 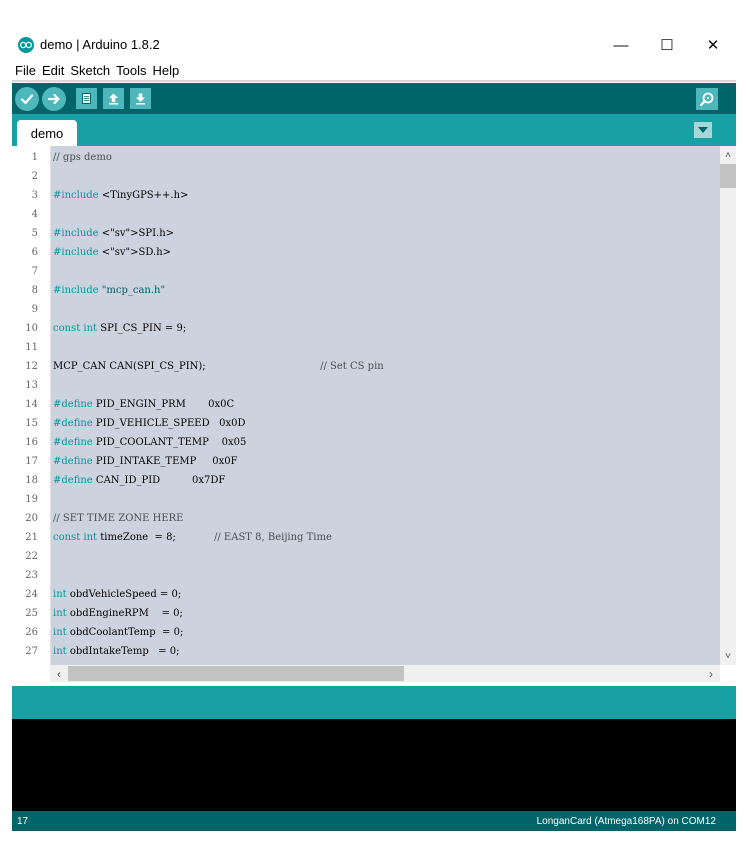 I want to click on close-button: ✕, so click(x=713, y=45).